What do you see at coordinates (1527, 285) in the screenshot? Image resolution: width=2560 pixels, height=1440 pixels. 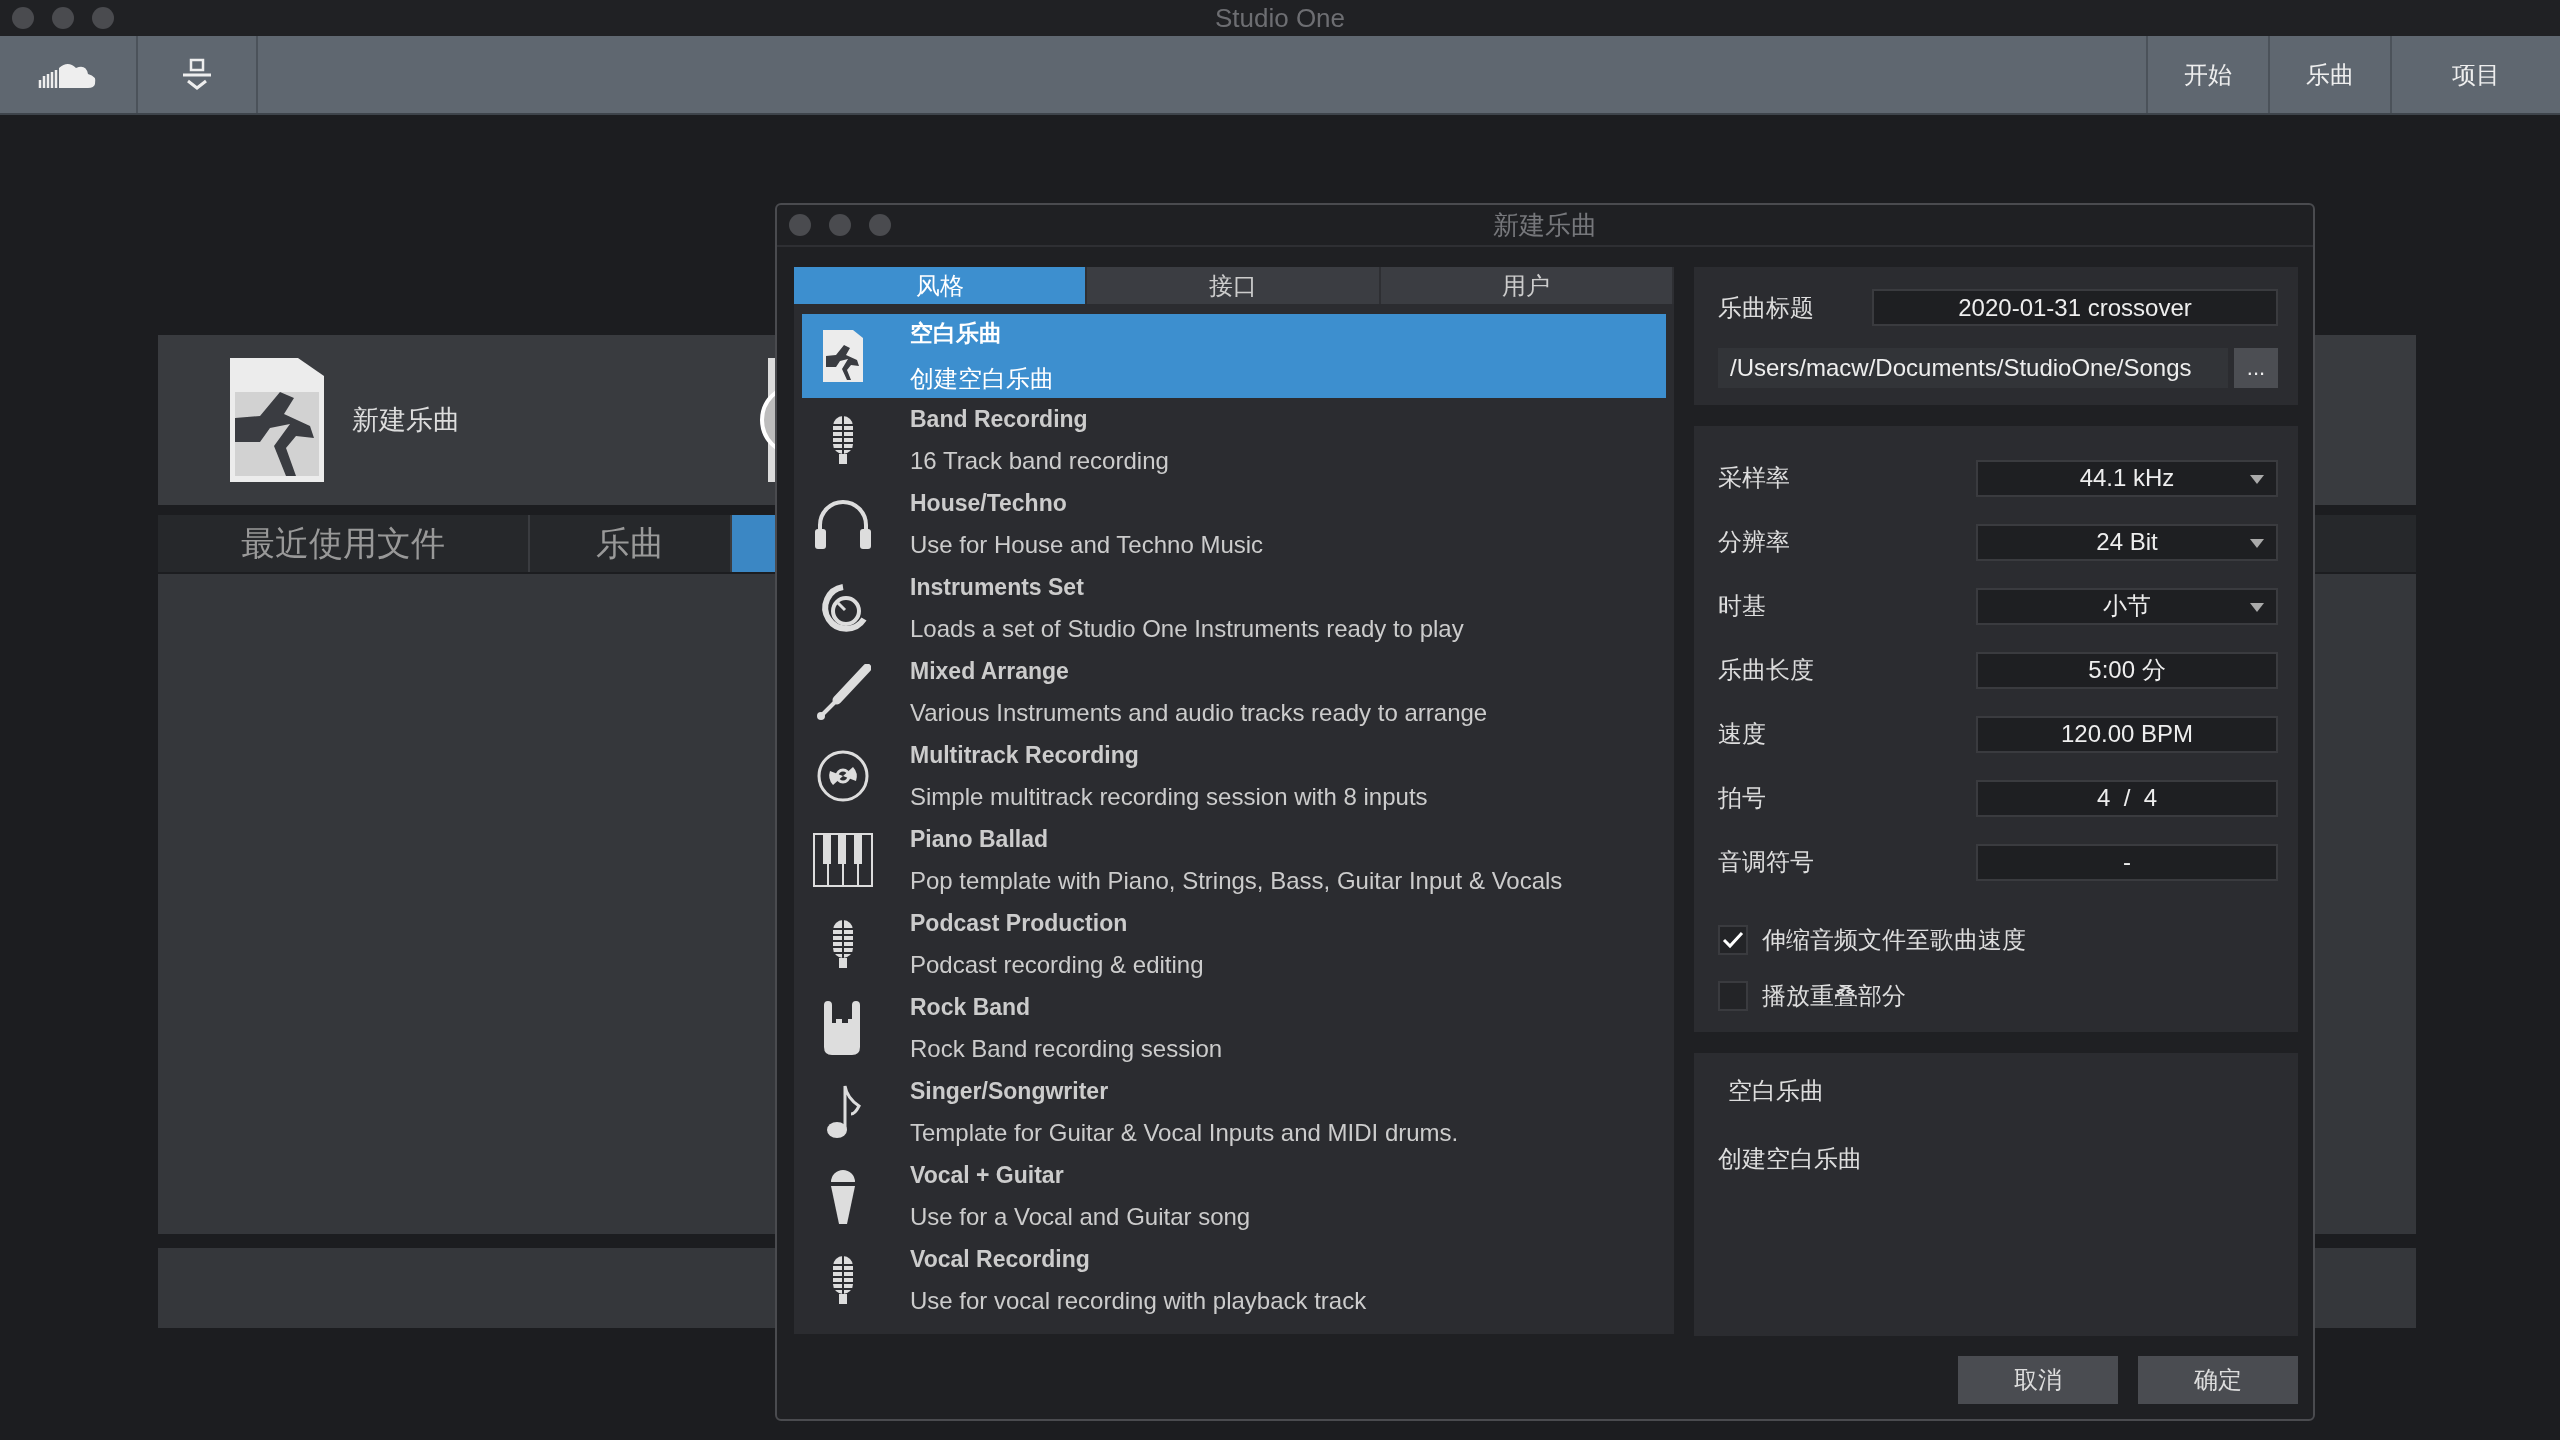 I see `category-tab: 用户` at bounding box center [1527, 285].